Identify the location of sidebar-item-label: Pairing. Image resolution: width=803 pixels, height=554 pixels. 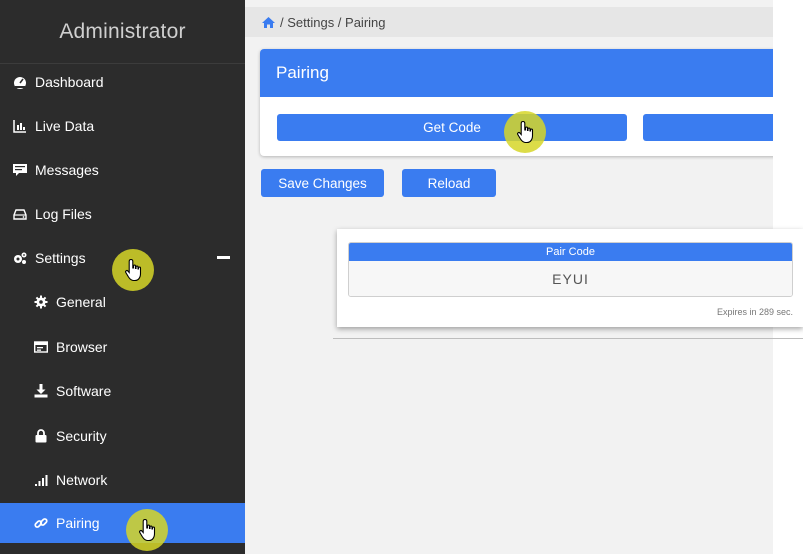
(78, 523).